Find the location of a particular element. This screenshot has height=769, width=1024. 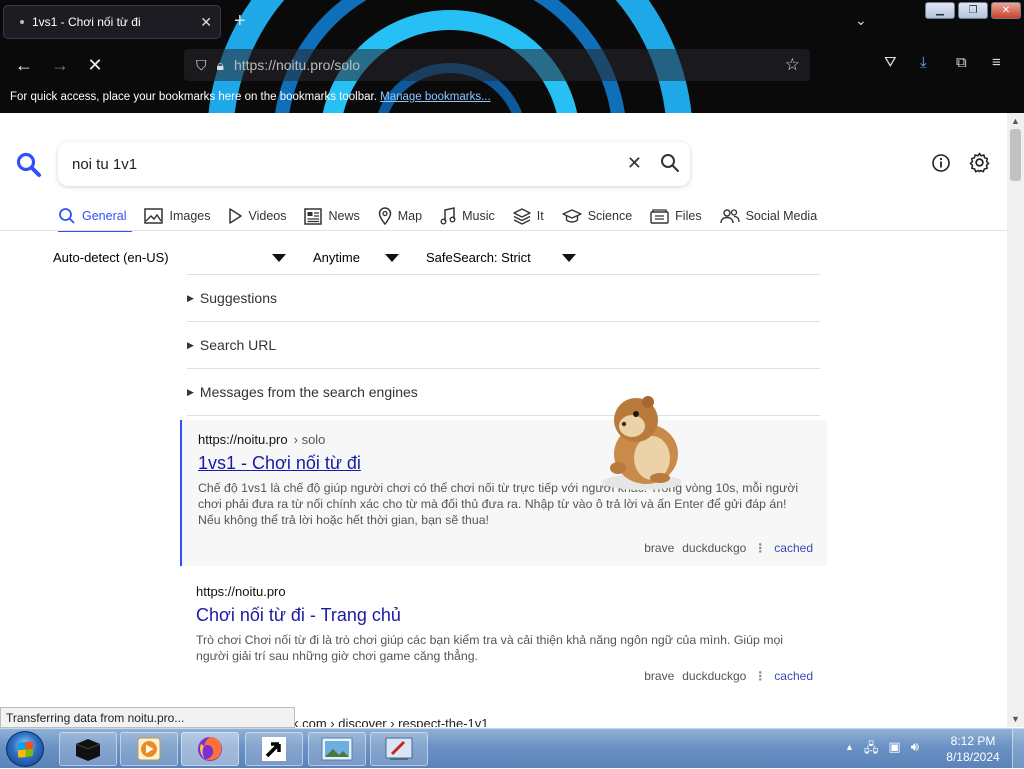

searxng-logo-icon is located at coordinates (29, 165).